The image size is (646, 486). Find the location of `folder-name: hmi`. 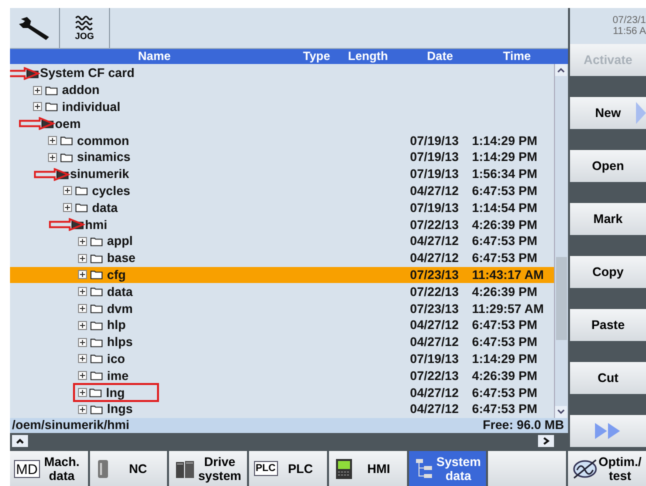

folder-name: hmi is located at coordinates (96, 225).